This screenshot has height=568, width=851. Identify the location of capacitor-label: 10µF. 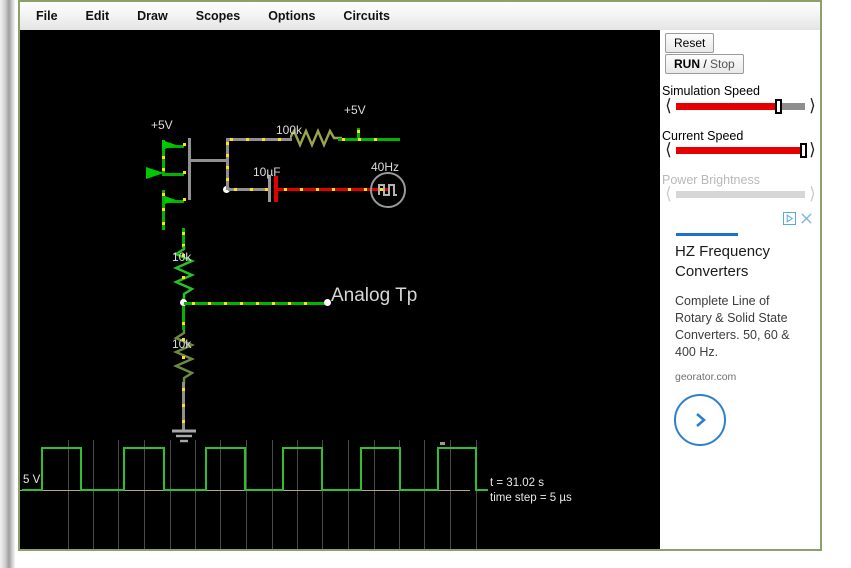
(267, 172).